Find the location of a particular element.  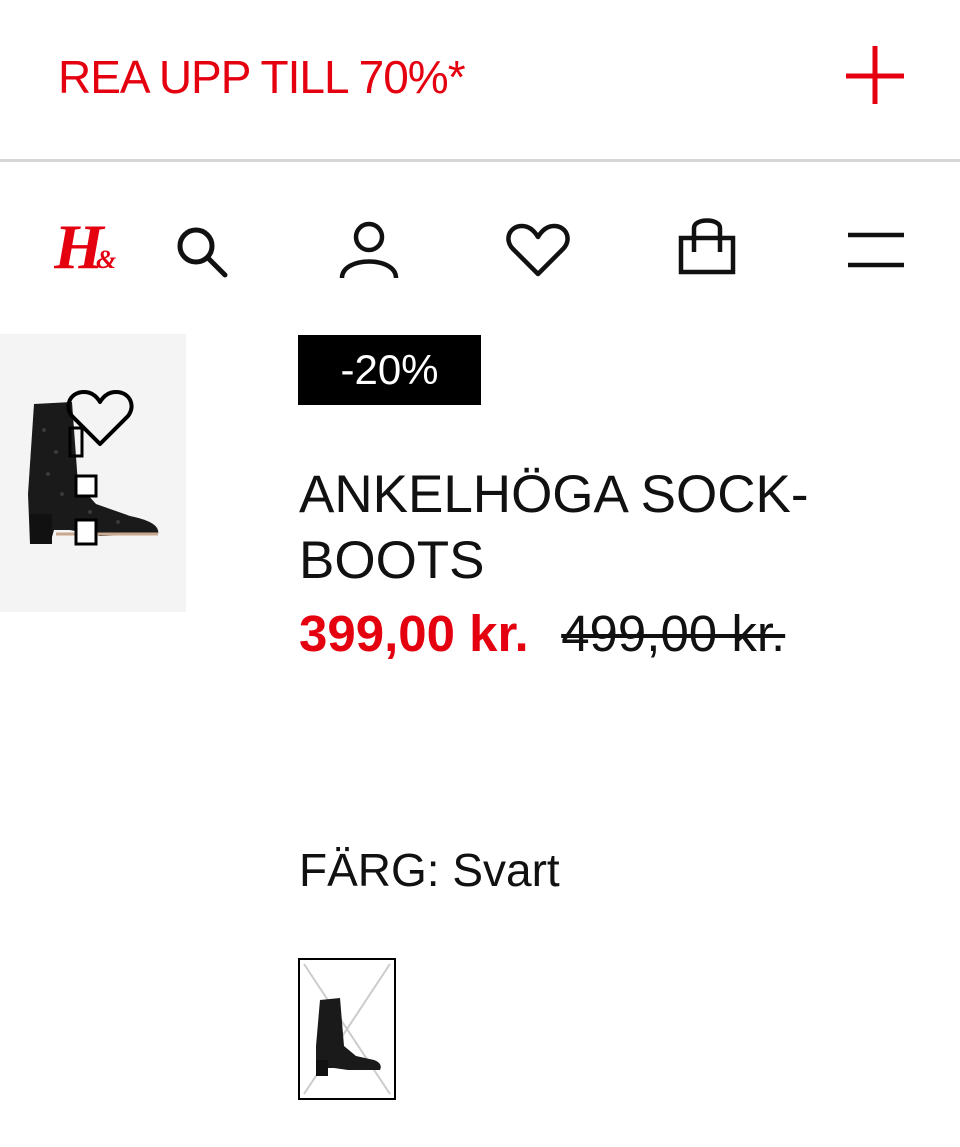

shopping-bag-icon is located at coordinates (707, 246).